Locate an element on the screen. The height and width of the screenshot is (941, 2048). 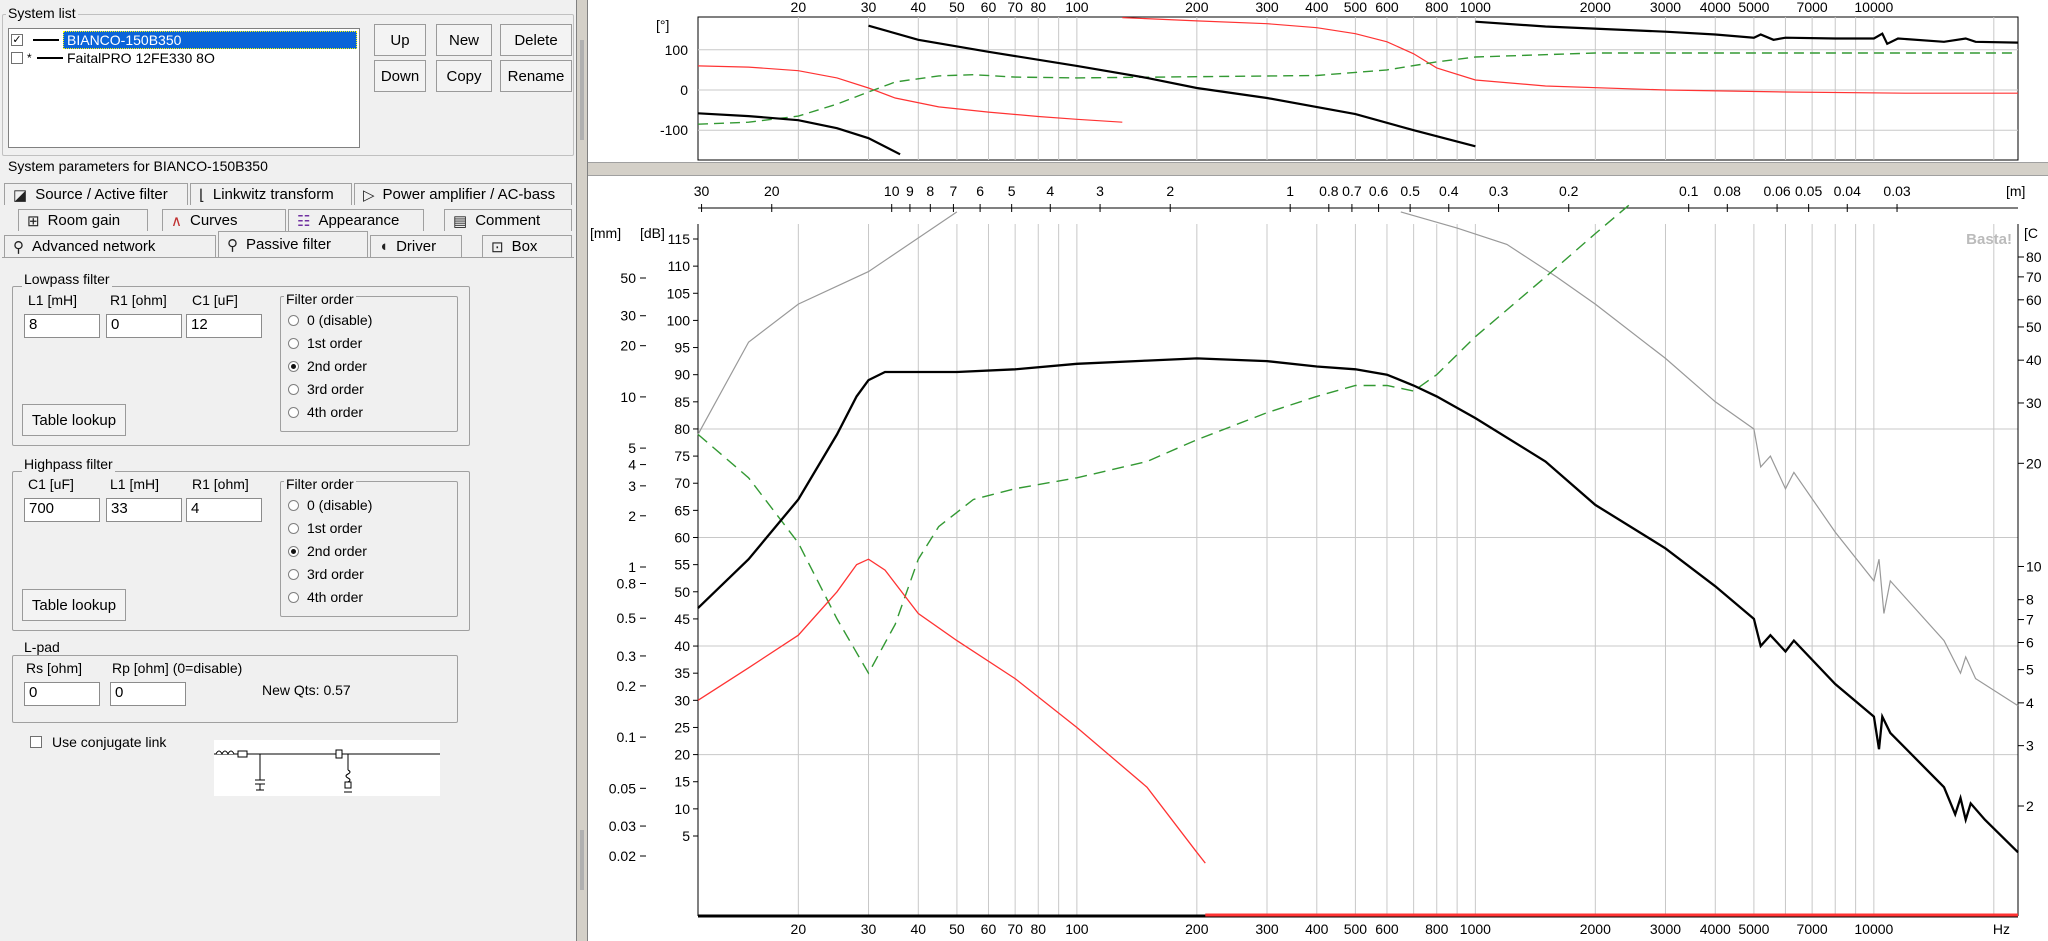
lowpass-table-lookup-button: Table lookup is located at coordinates (74, 420).